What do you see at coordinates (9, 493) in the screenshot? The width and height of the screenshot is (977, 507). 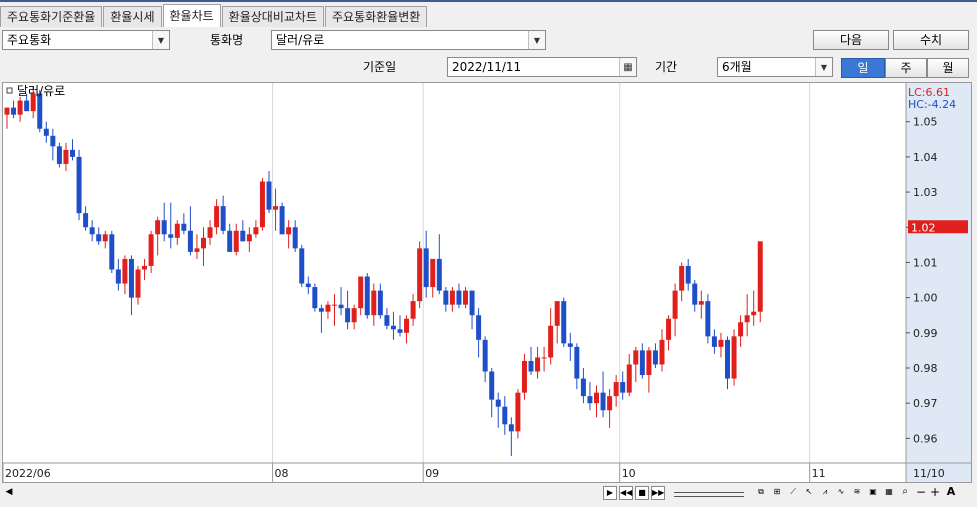 I see `scroll-left-icon: ◀` at bounding box center [9, 493].